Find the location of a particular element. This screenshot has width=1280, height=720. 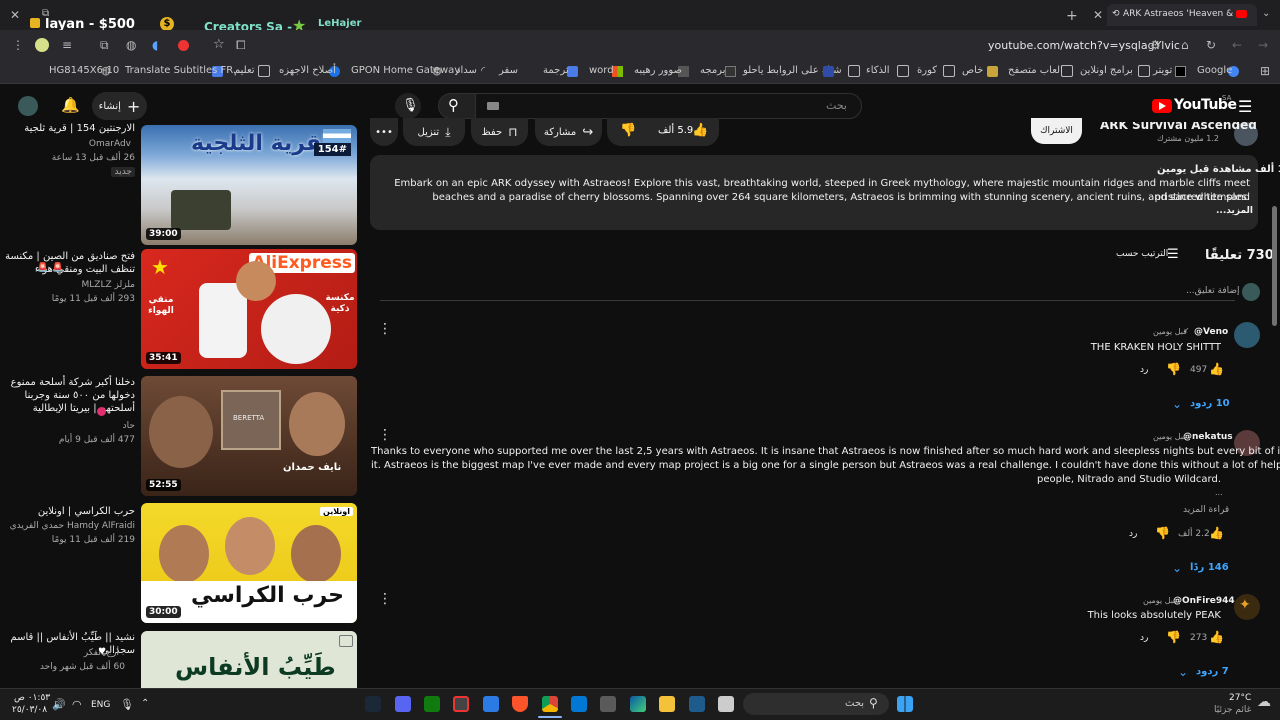

brave-icon is located at coordinates (520, 704).